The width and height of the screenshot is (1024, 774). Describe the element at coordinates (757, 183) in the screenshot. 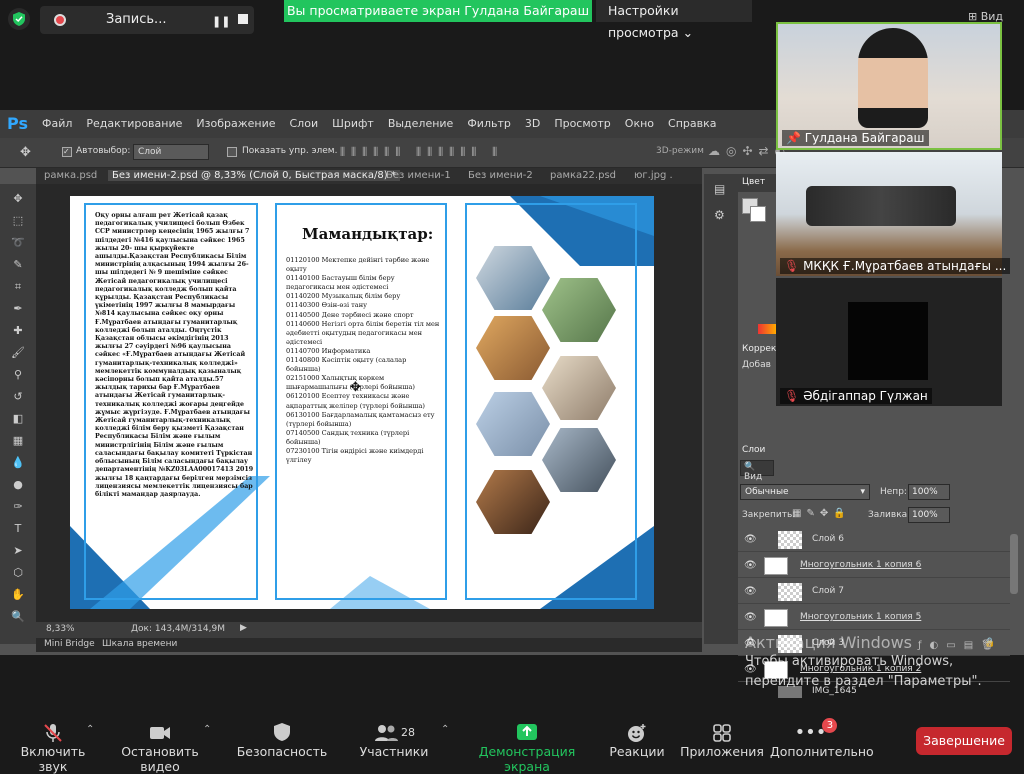

I see `tab-color: Цвет` at that location.